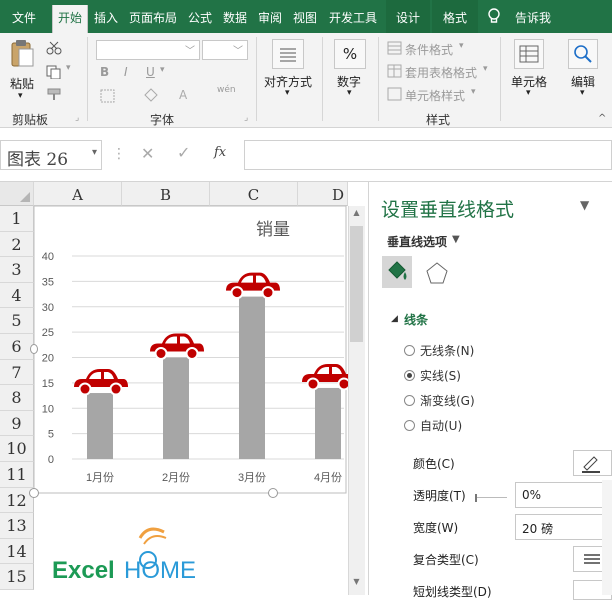 The width and height of the screenshot is (612, 600). I want to click on name-box: 图表 26 ▾, so click(51, 155).